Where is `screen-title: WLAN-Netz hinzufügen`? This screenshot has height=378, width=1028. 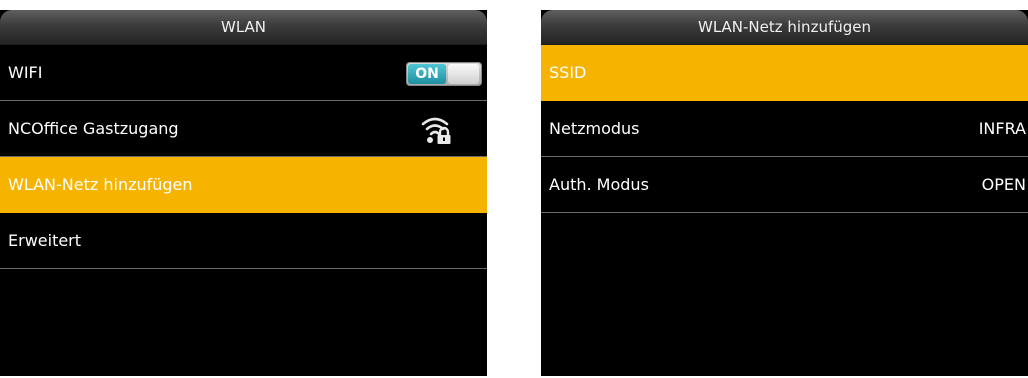 screen-title: WLAN-Netz hinzufügen is located at coordinates (784, 27).